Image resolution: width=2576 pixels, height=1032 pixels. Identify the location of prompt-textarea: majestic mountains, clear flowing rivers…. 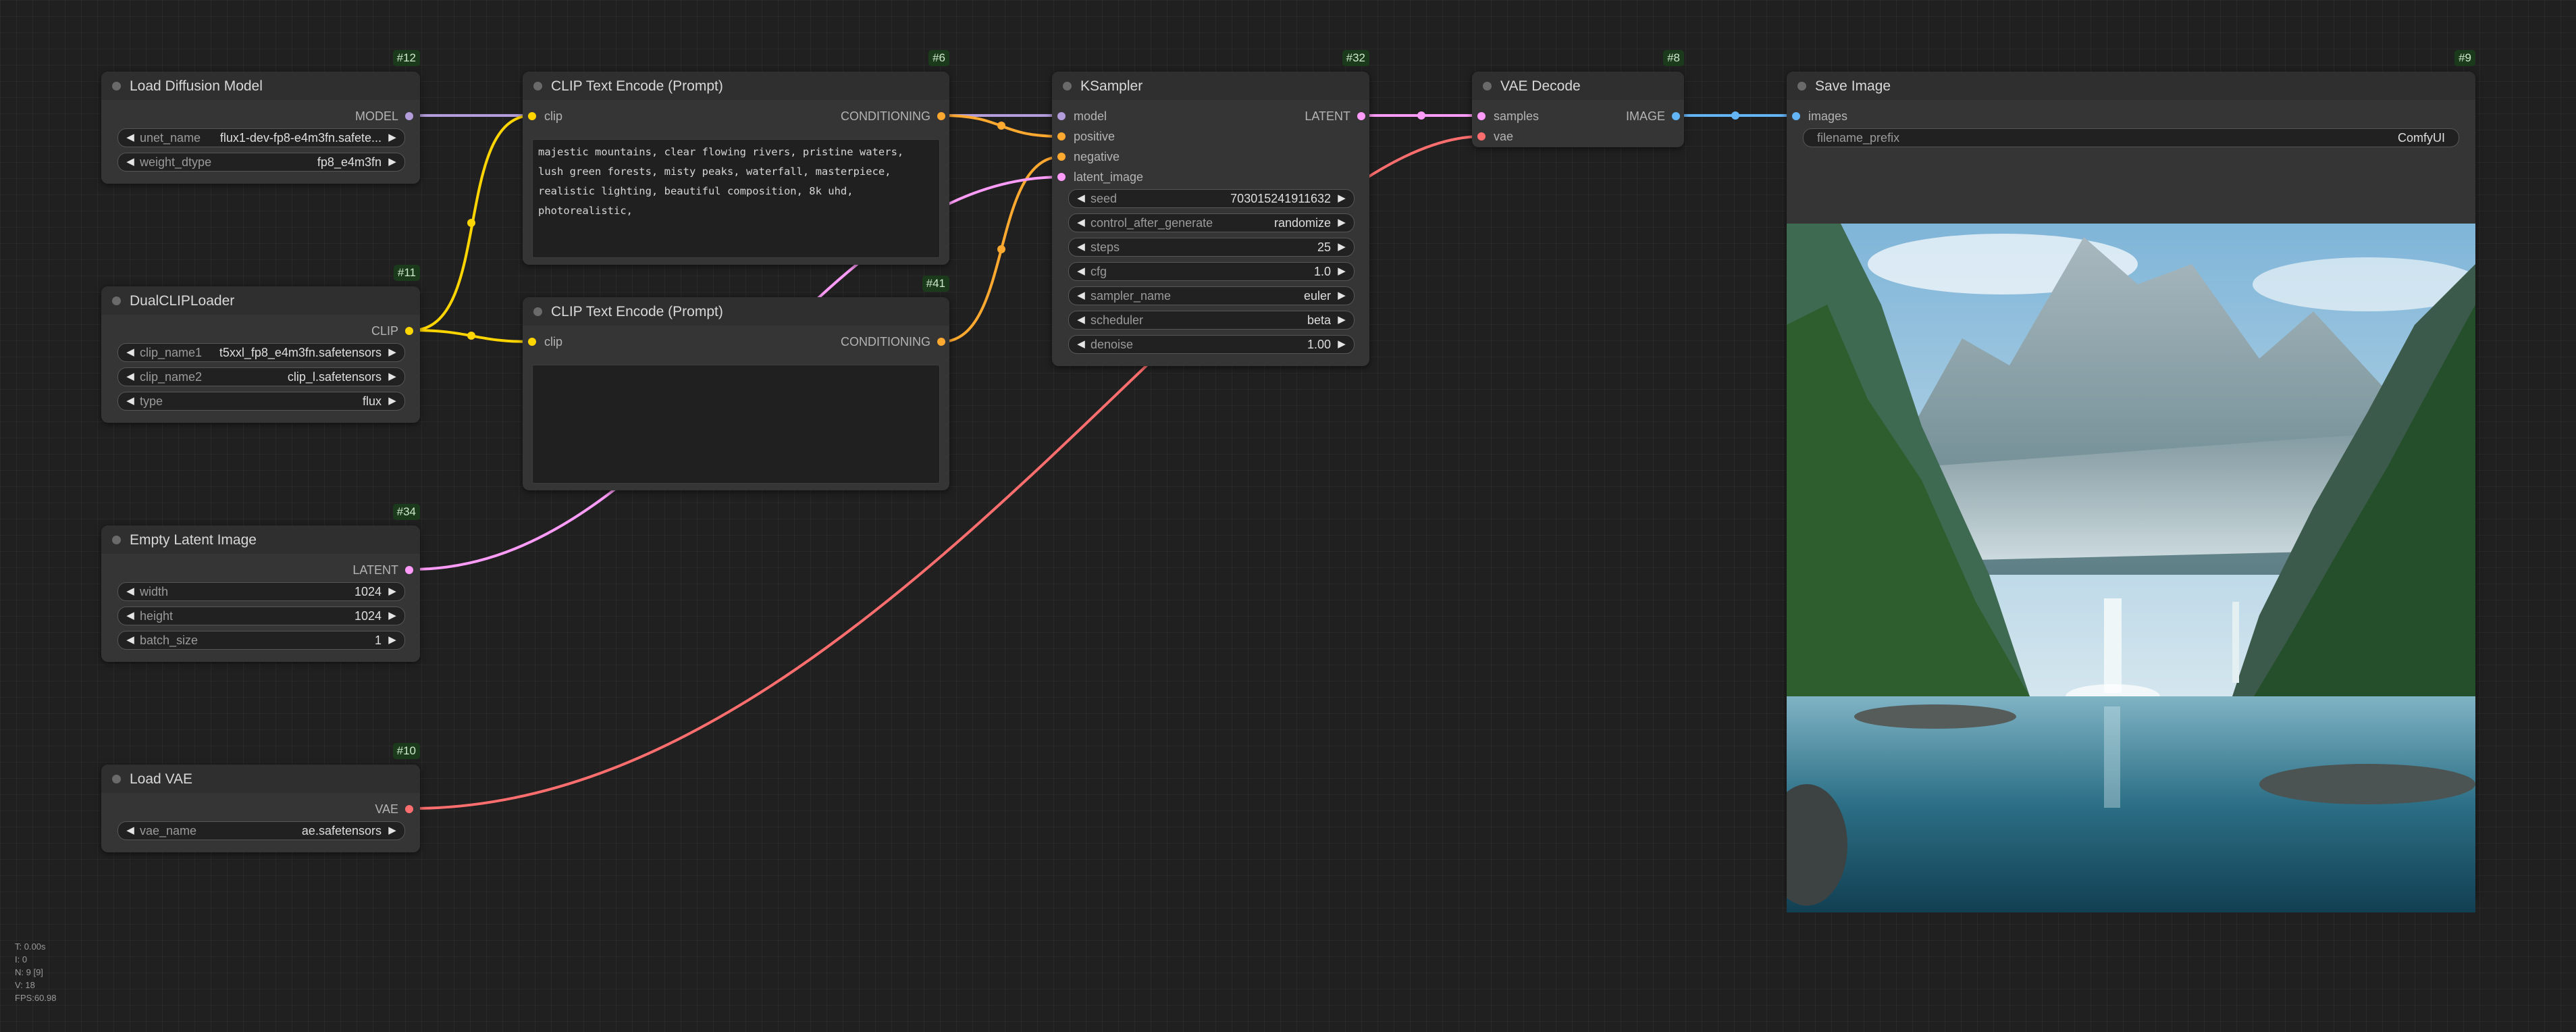
(736, 198).